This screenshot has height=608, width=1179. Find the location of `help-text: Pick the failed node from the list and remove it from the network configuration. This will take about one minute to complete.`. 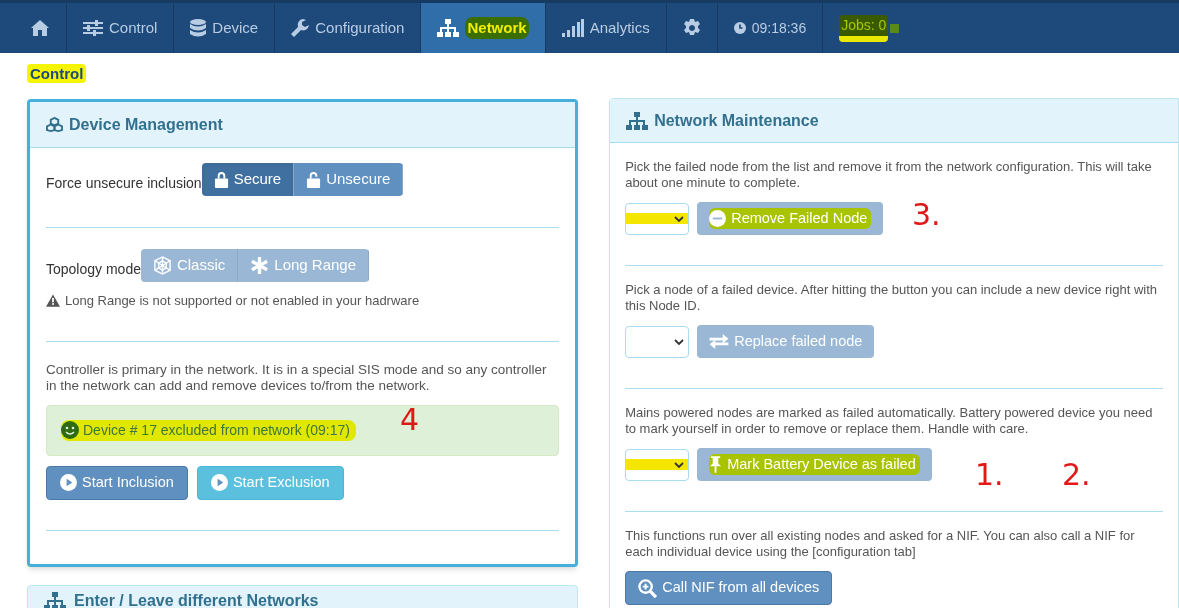

help-text: Pick the failed node from the list and remove it from the network configuration. This will take about one minute to complete. is located at coordinates (889, 175).